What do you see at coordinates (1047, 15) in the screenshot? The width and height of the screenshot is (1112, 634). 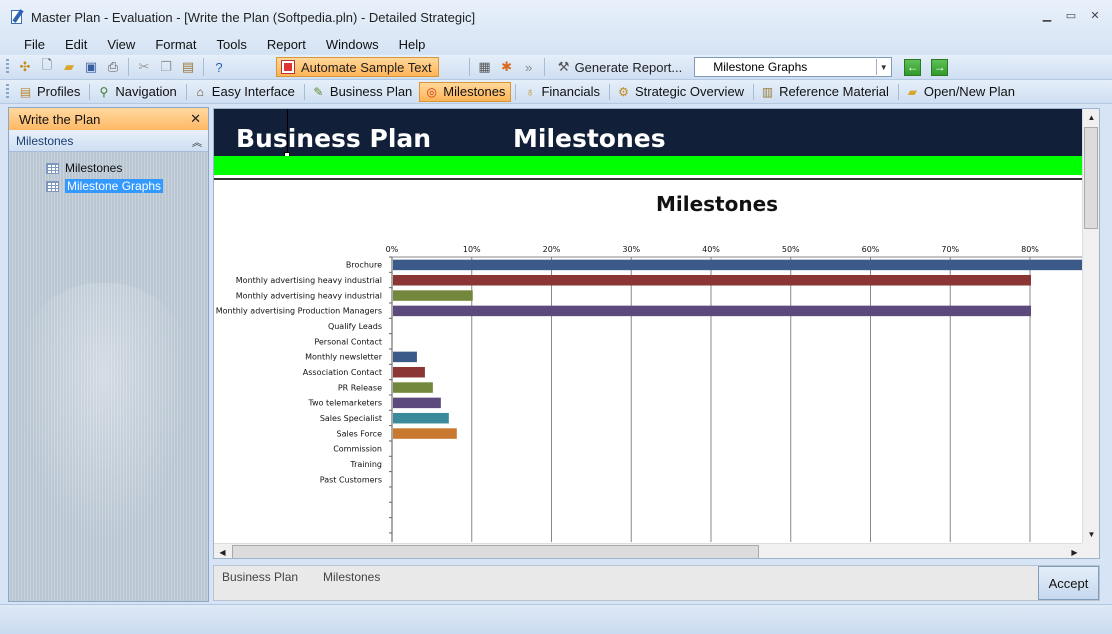 I see `minimize-icon: ▁` at bounding box center [1047, 15].